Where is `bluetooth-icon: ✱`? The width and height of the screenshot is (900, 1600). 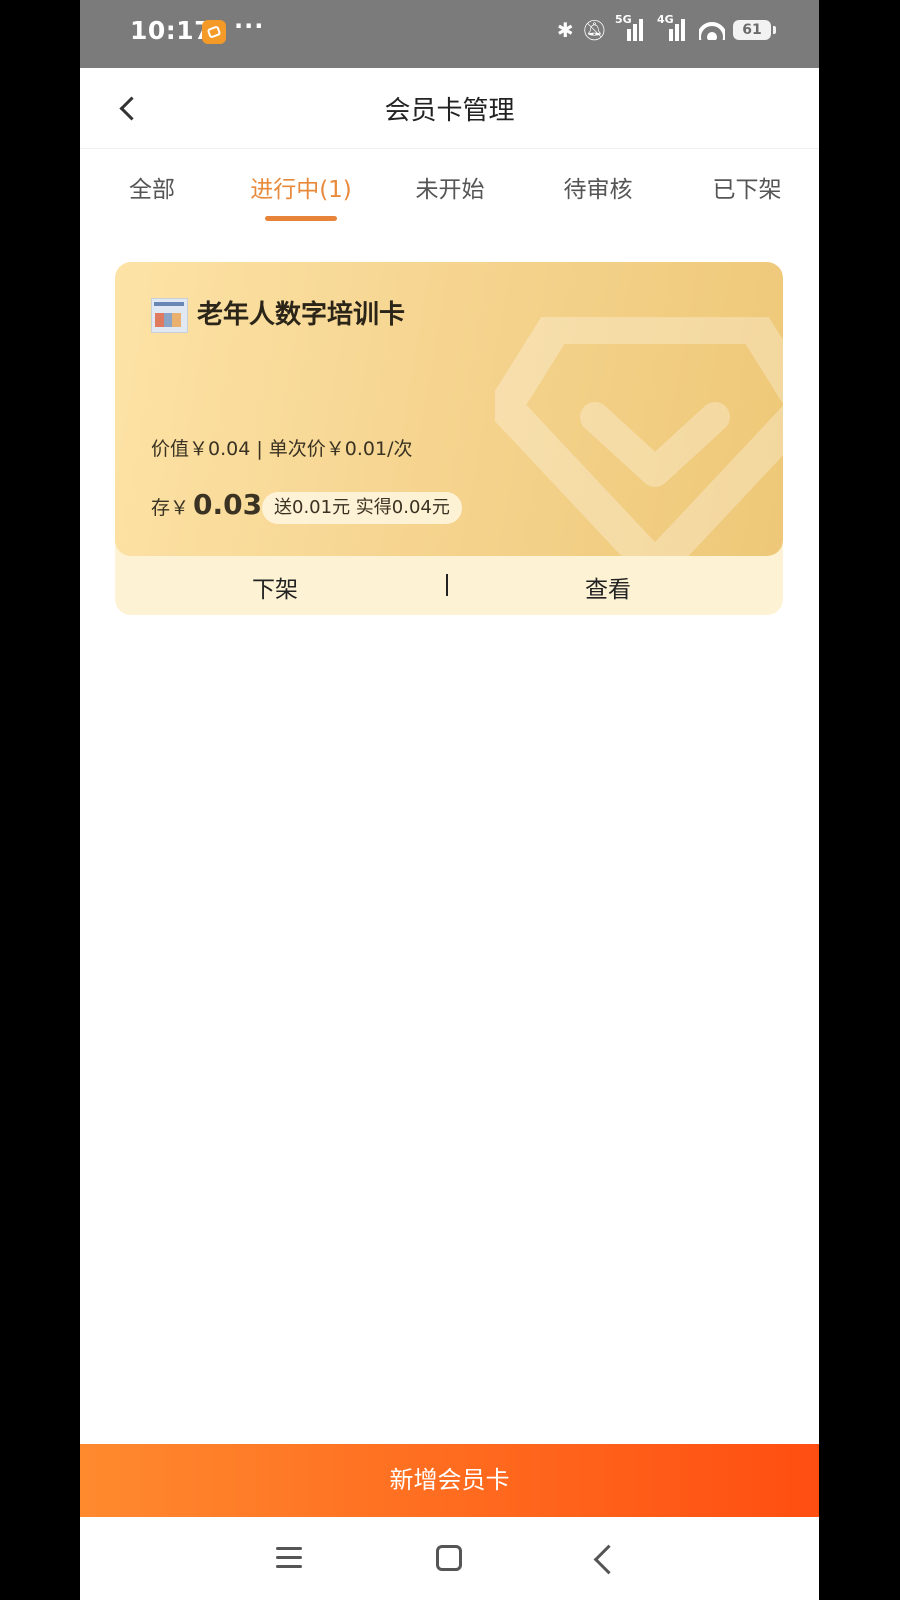
bluetooth-icon: ✱ is located at coordinates (565, 30).